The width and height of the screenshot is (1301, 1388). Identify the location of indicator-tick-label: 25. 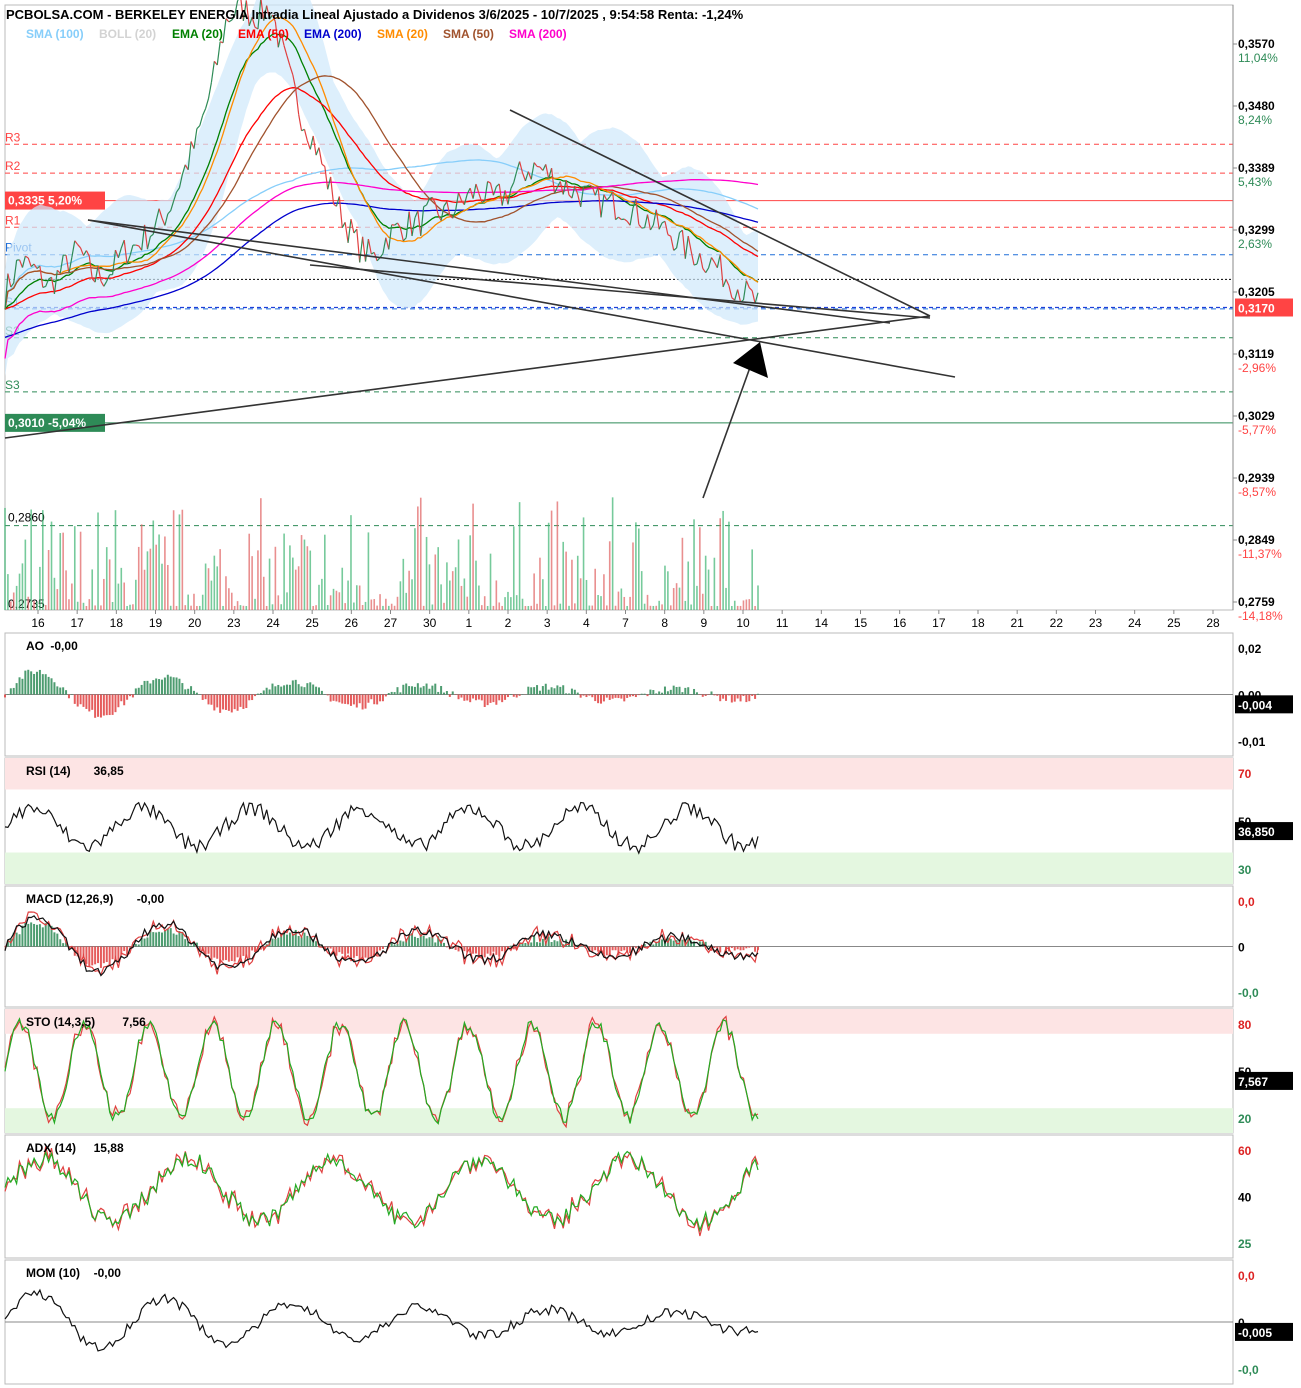
(1245, 1244).